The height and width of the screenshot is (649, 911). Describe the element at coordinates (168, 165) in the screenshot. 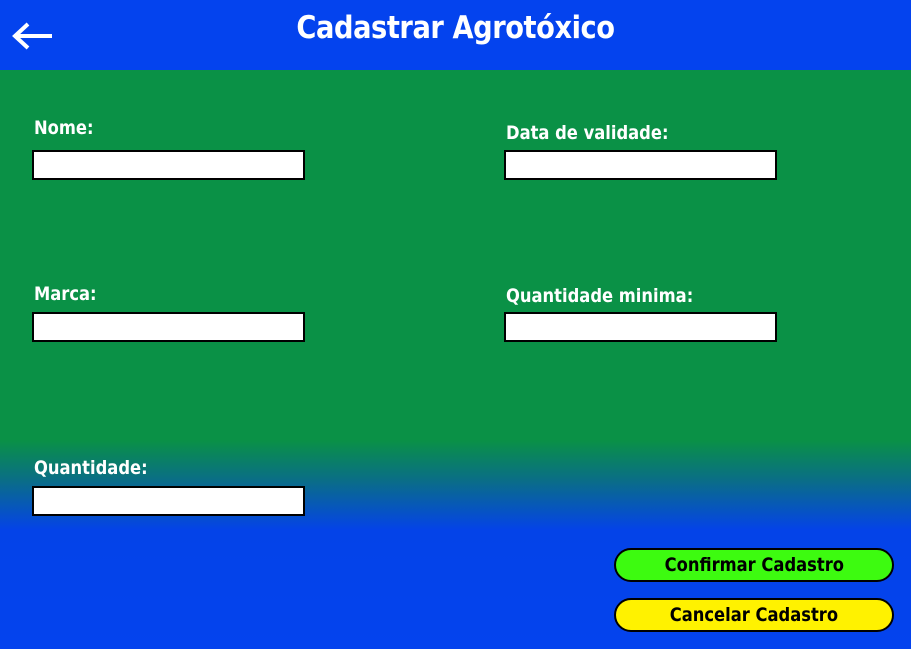

I see `nome-input` at that location.